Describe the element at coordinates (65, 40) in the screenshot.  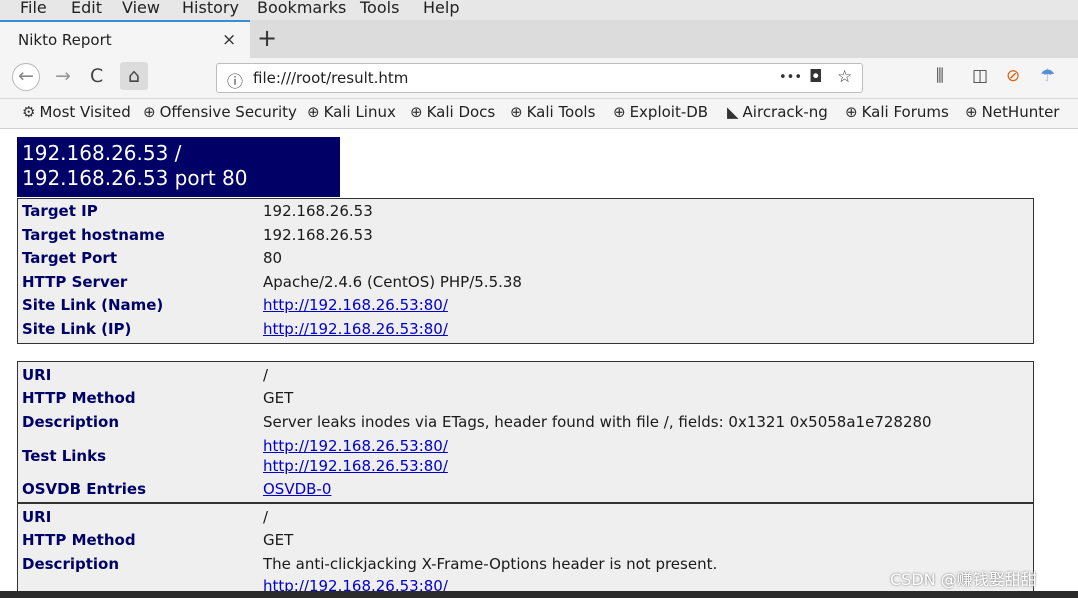
I see `tab-title: Nikto Report` at that location.